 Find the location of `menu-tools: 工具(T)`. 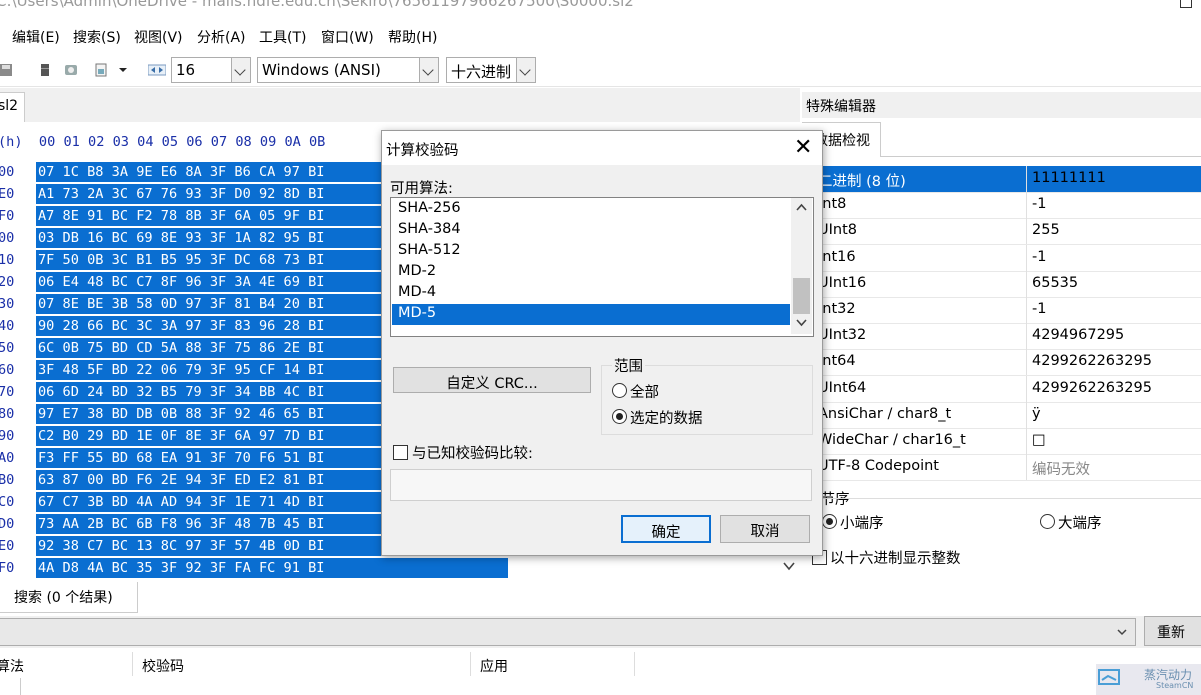

menu-tools: 工具(T) is located at coordinates (282, 37).